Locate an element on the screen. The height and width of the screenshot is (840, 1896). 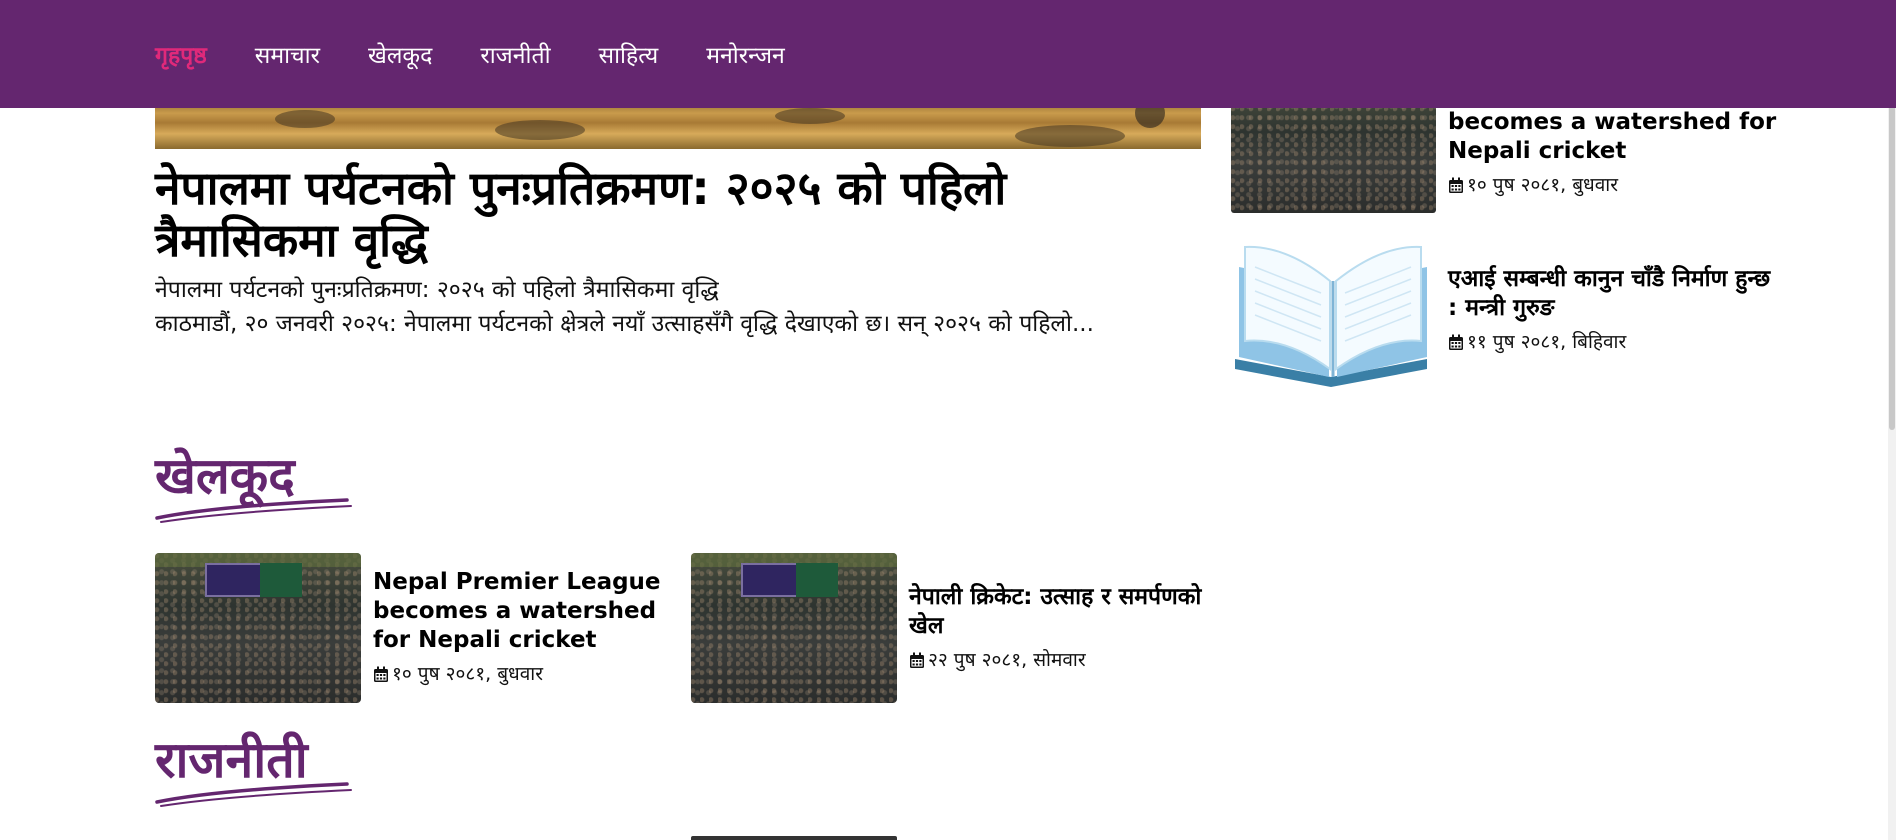
sports-news-date: १० पुष २०८१, बुधवार is located at coordinates (523, 674).